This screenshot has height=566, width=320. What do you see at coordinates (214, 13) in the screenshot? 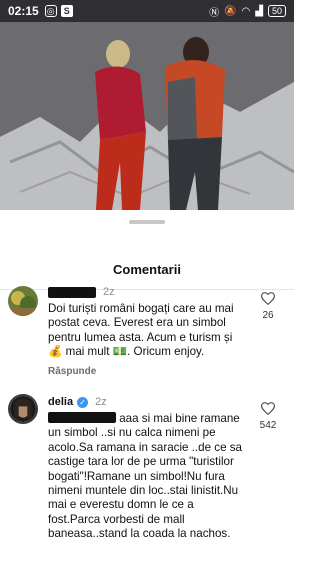
I see `nfc-icon: Ⓝ` at bounding box center [214, 13].